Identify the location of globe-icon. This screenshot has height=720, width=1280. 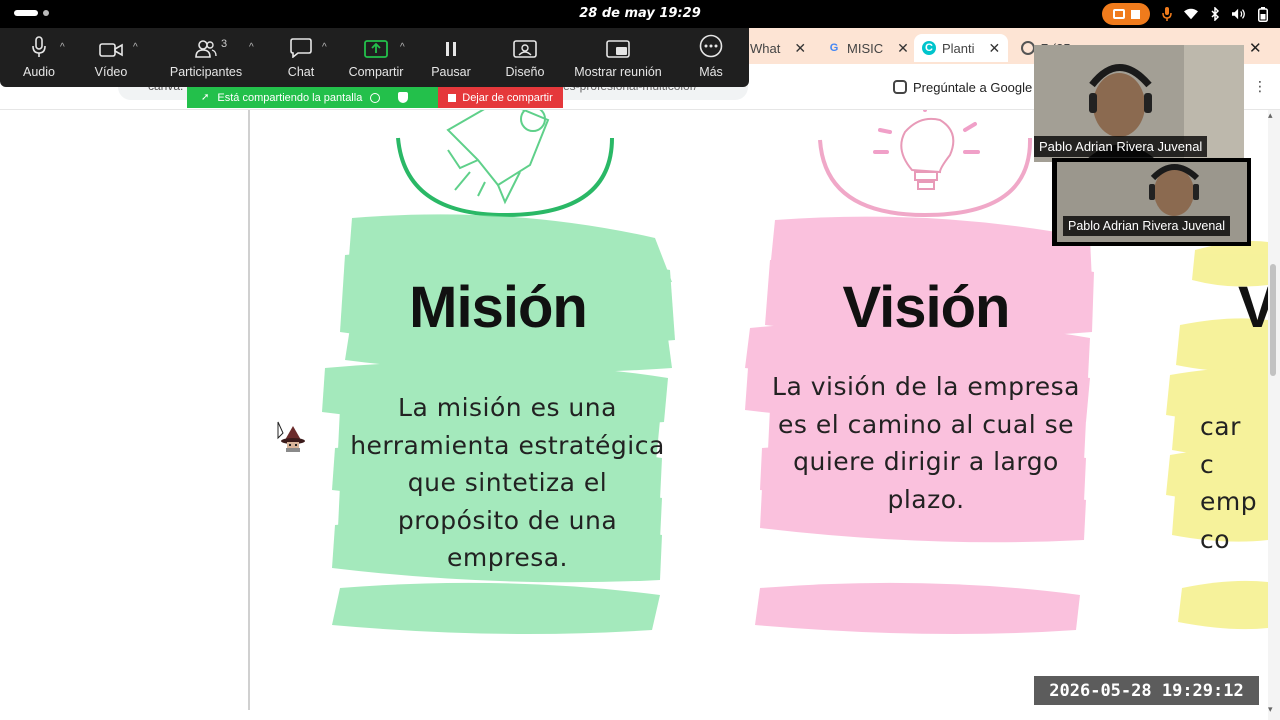
(1028, 48).